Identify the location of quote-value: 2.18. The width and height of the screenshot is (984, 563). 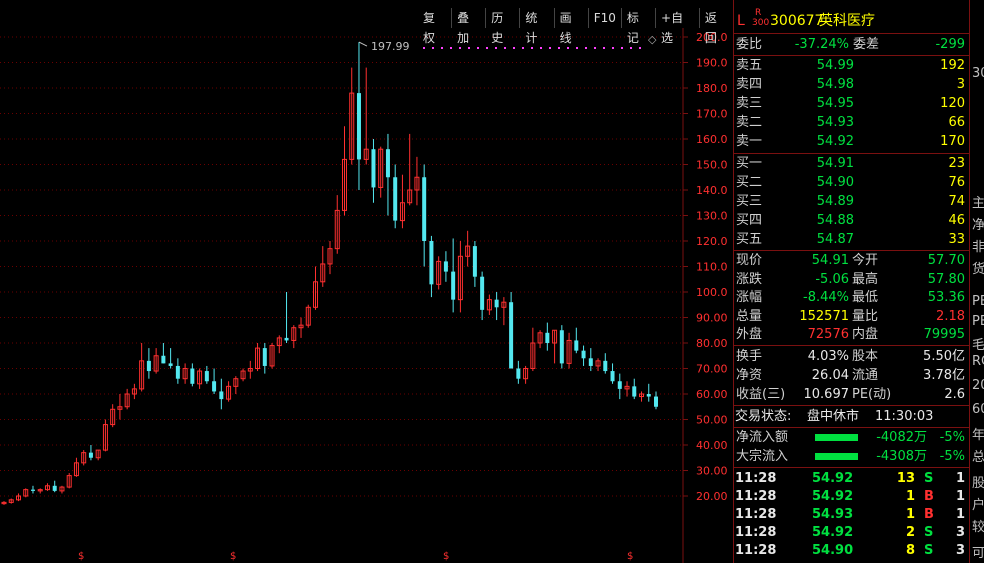
(950, 316).